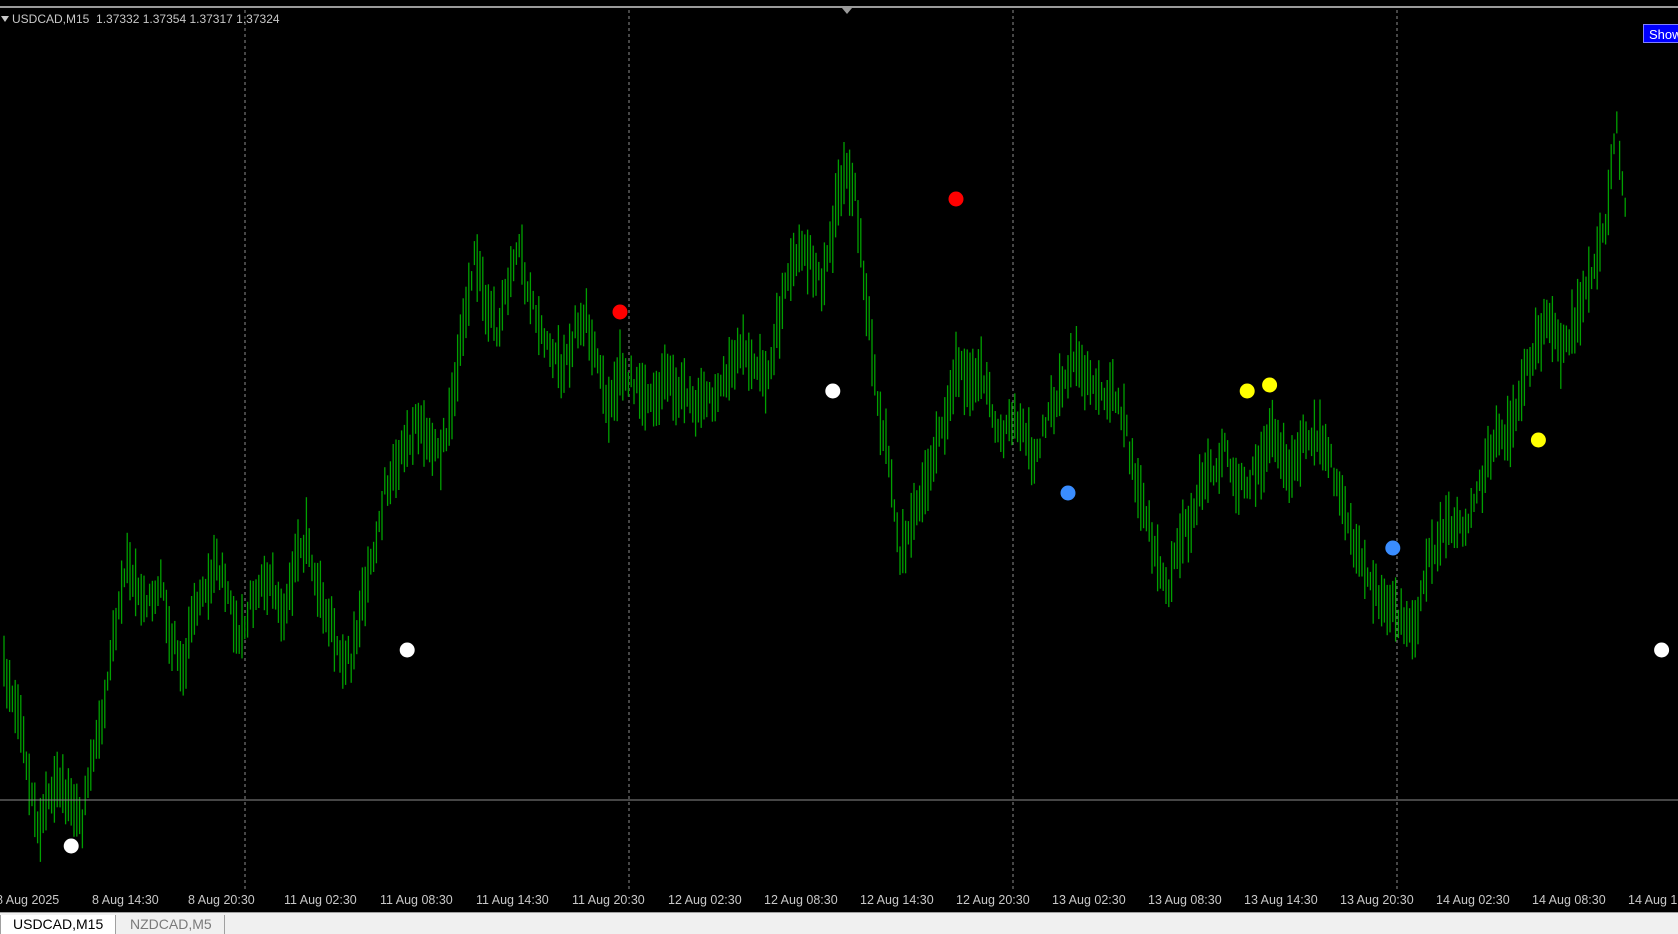 Image resolution: width=1678 pixels, height=934 pixels. Describe the element at coordinates (705, 900) in the screenshot. I see `x-tick-label: 12 Aug 02:30` at that location.